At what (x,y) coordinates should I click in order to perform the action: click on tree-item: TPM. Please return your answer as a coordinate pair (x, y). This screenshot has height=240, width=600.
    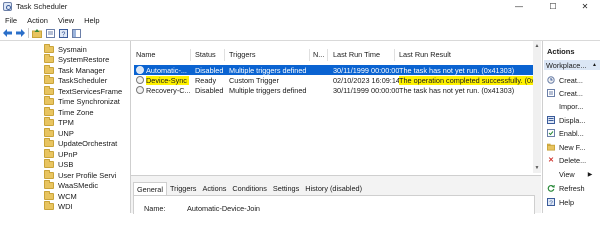
    Looking at the image, I should click on (59, 122).